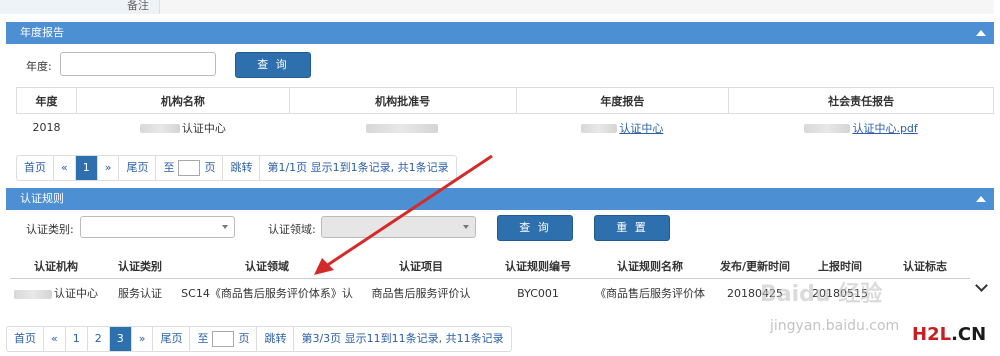  I want to click on baidu-watermark: Baidu 经验, so click(821, 294).